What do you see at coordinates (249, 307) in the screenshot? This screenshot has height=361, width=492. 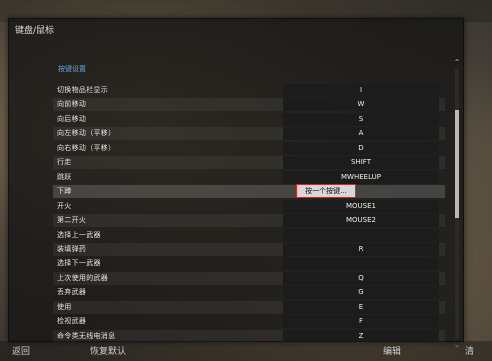 I see `binding-row: 使用 E` at bounding box center [249, 307].